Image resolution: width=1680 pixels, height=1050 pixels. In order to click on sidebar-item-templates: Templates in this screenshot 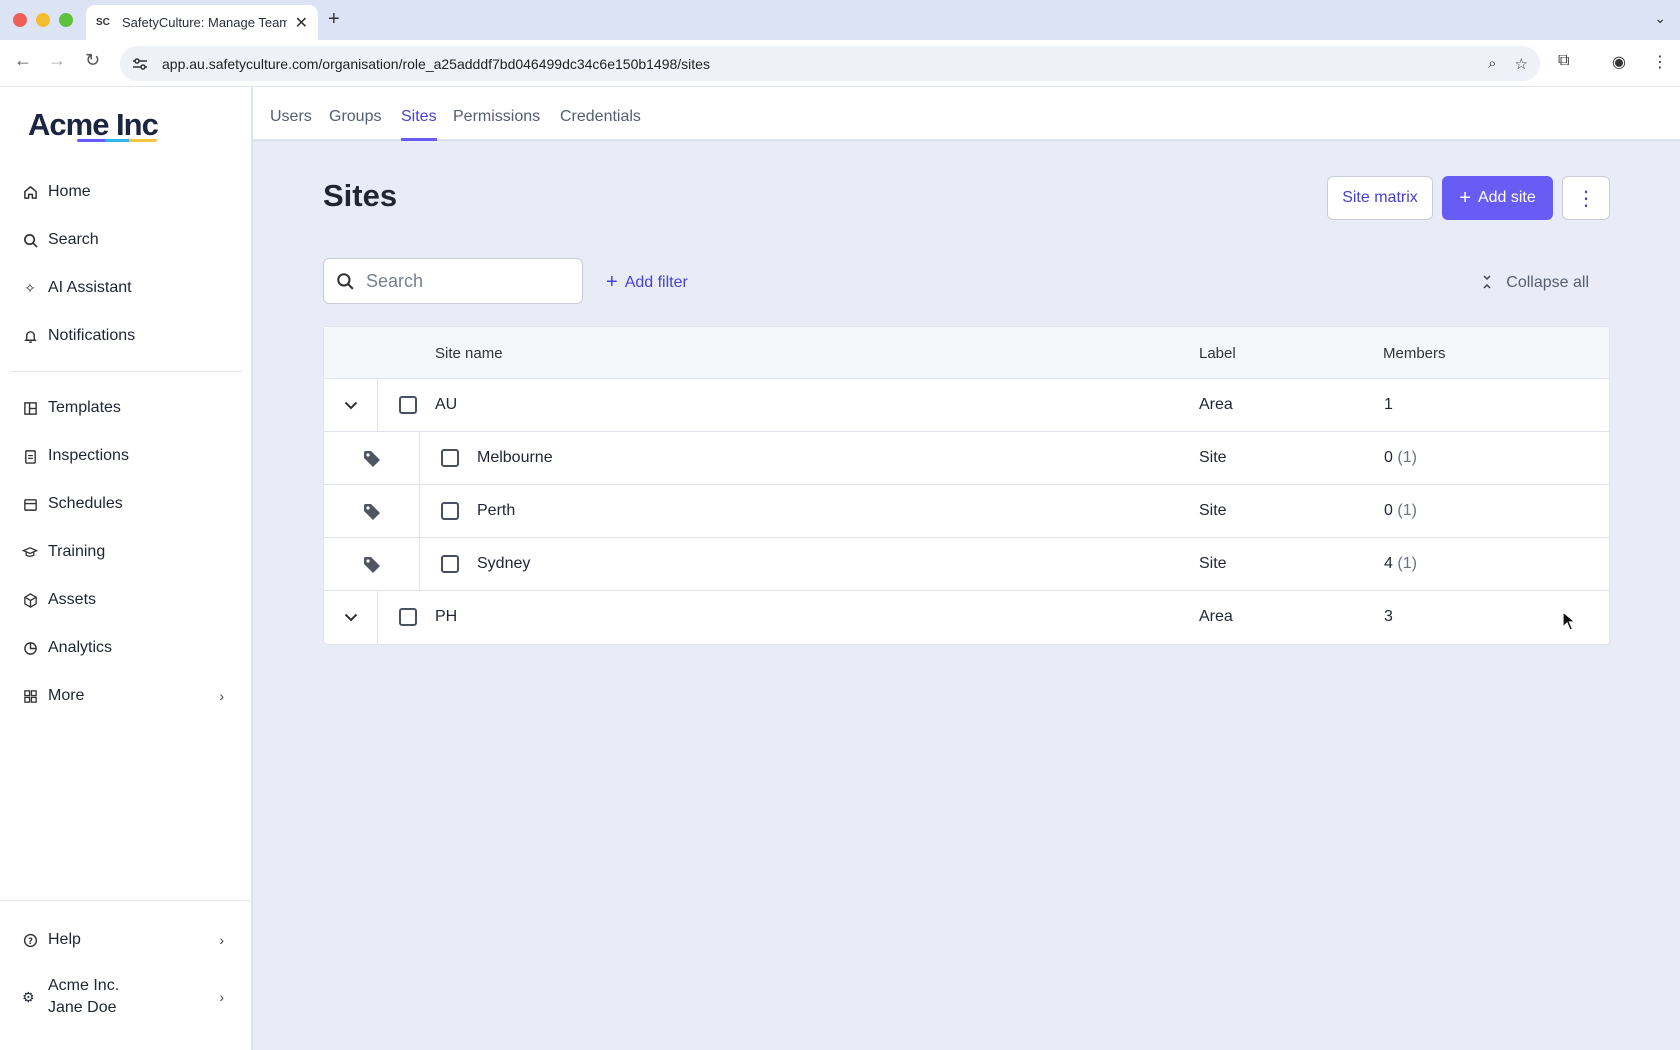, I will do `click(127, 408)`.